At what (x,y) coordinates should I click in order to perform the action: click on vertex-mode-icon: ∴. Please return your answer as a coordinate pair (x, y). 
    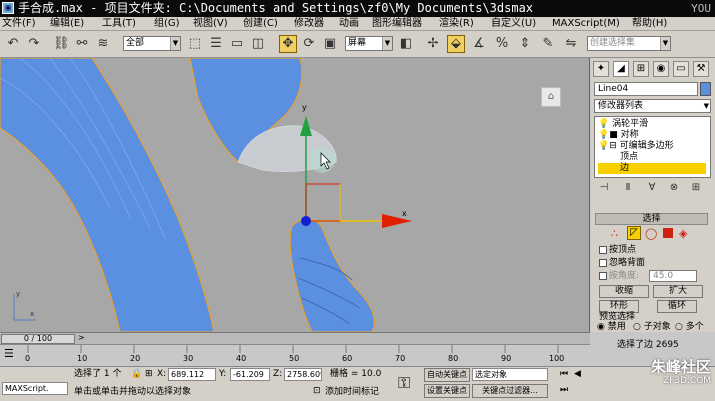
    Looking at the image, I should click on (614, 233).